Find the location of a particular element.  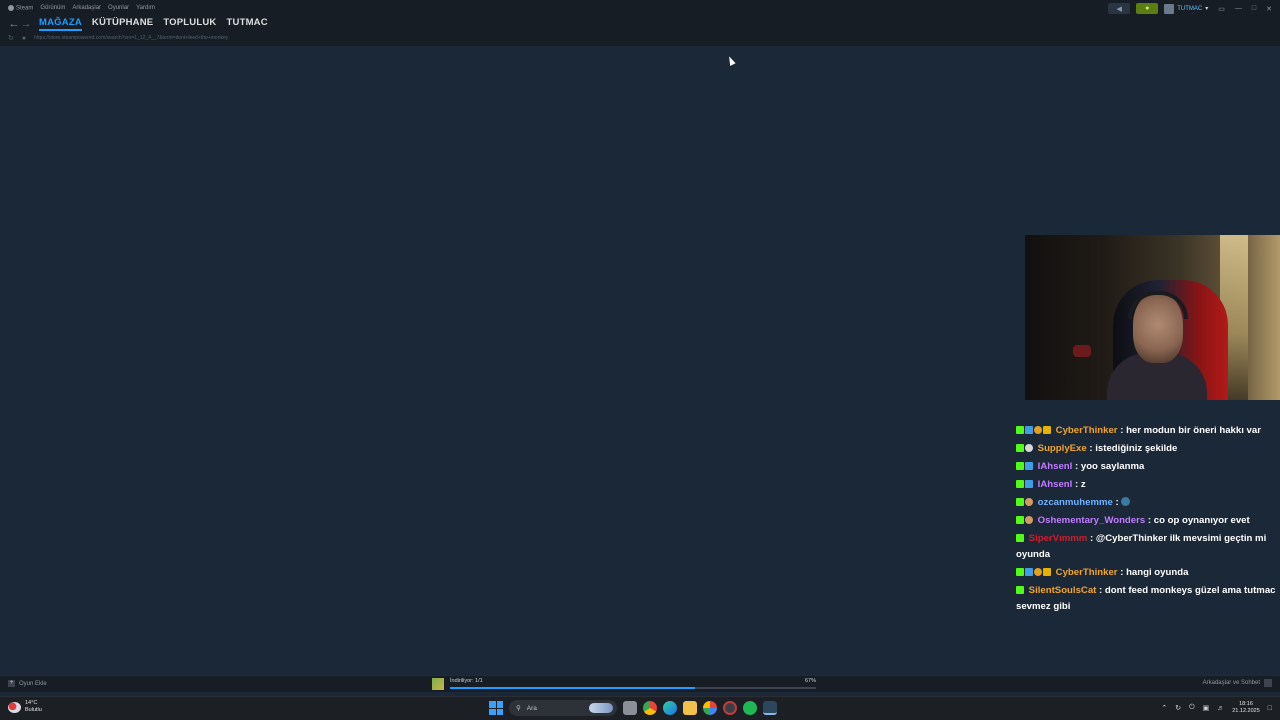

spotify-icon is located at coordinates (750, 708).